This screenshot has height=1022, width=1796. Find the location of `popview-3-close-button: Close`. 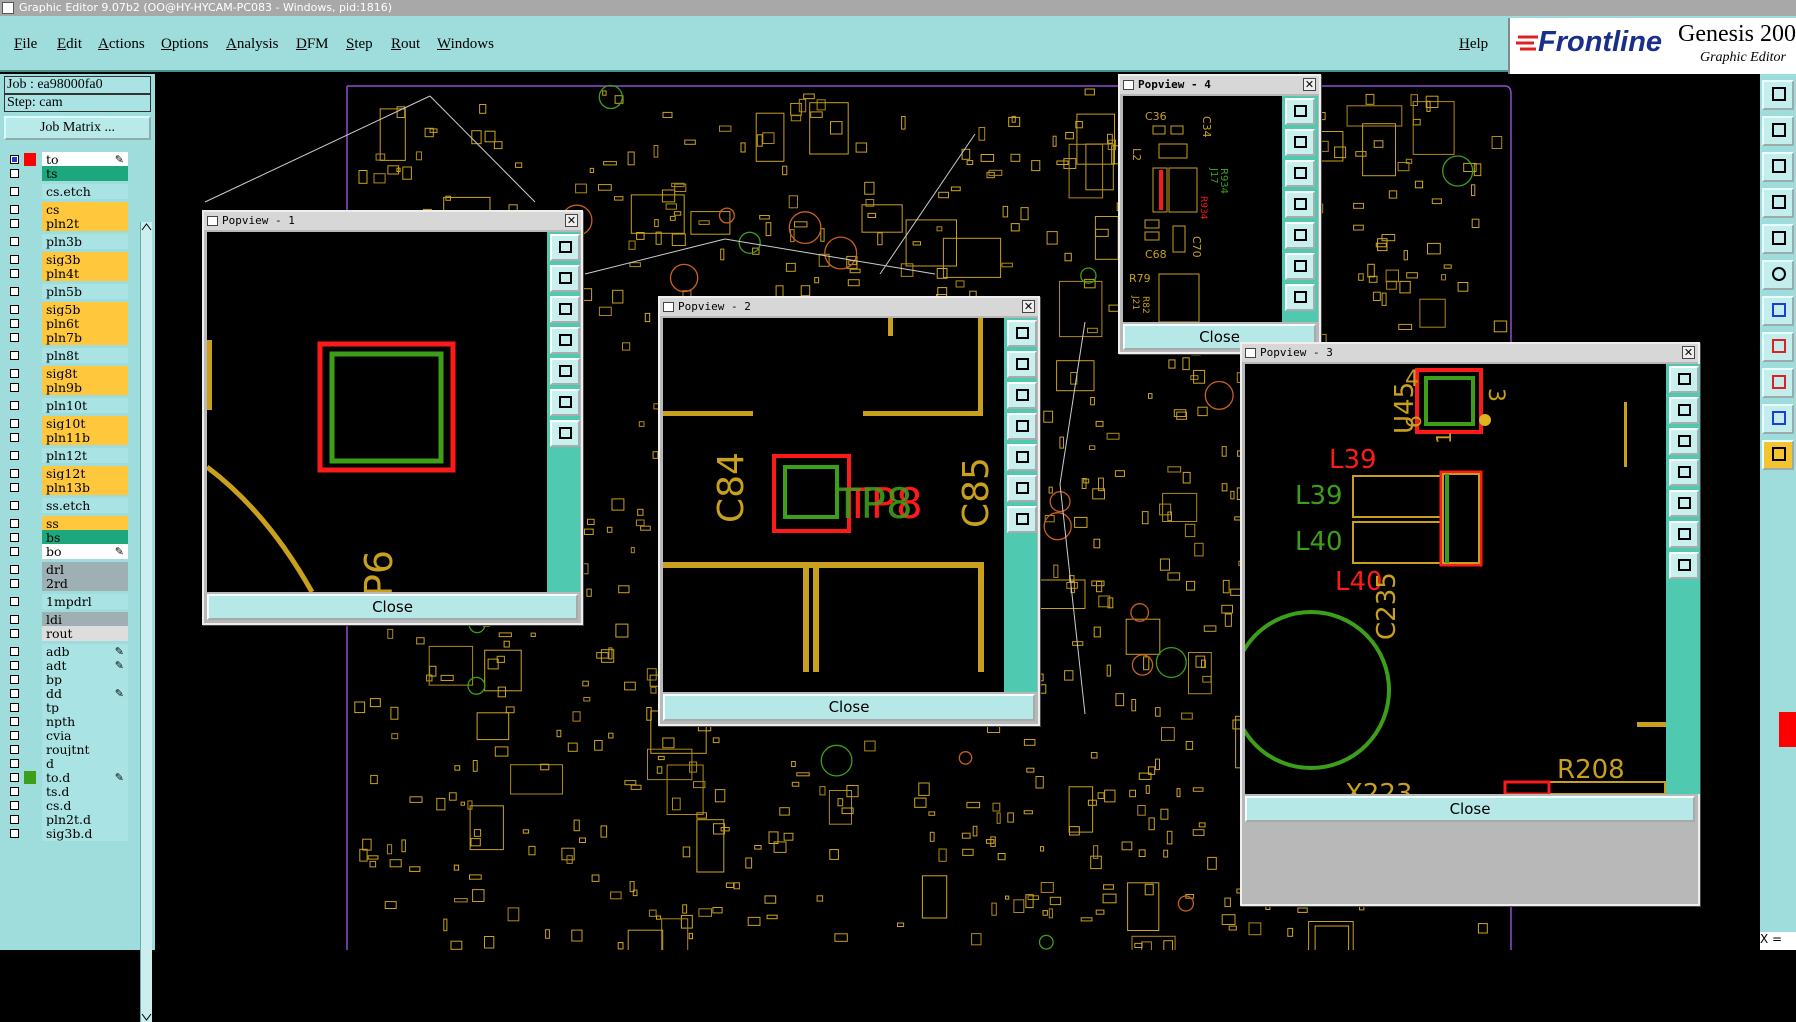

popview-3-close-button: Close is located at coordinates (1470, 809).